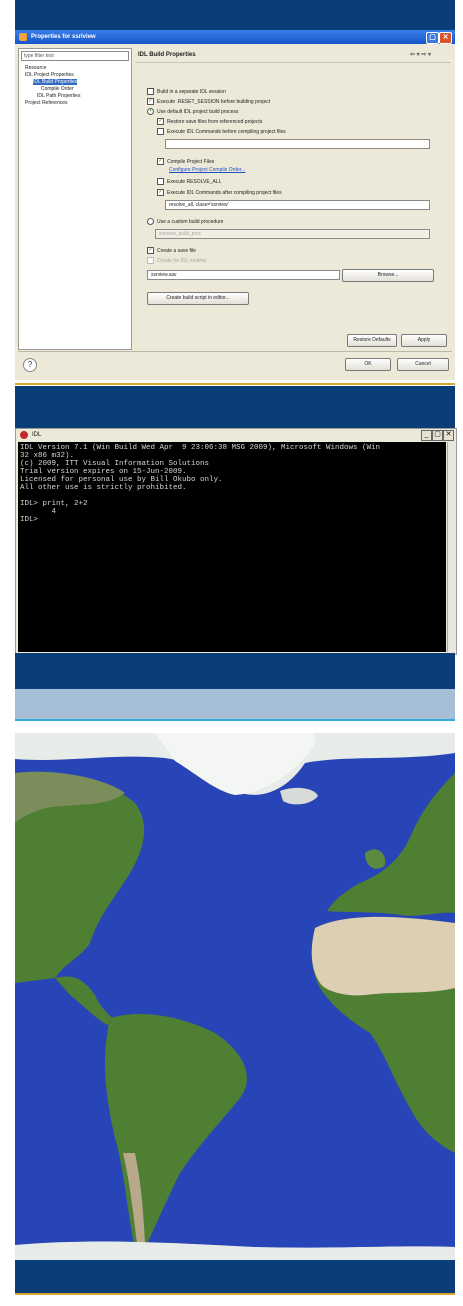  I want to click on tree-item-idl-project-properties: IDL Project Properties, so click(75, 75).